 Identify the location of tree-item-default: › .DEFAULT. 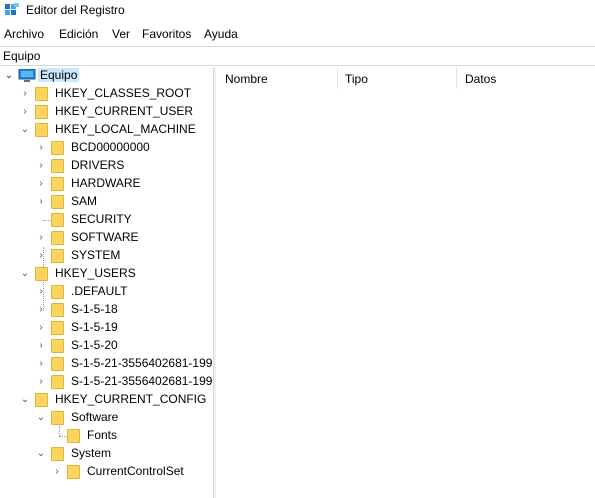
(106, 292).